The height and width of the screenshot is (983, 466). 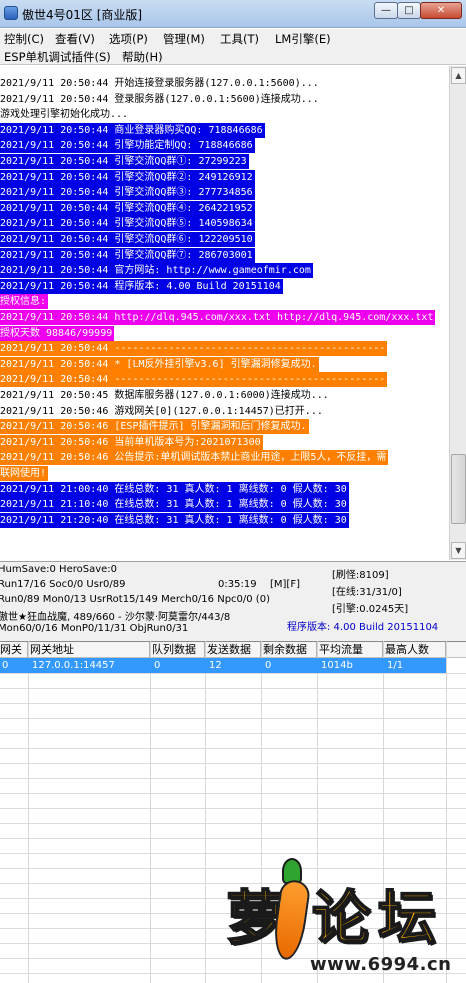 I want to click on menu-tools: 工具(T), so click(x=239, y=39).